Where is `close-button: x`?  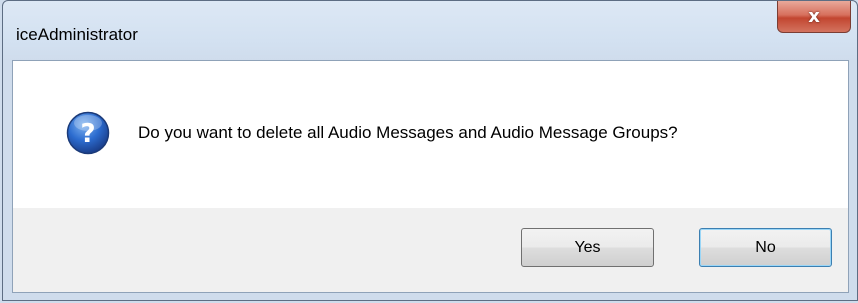 close-button: x is located at coordinates (814, 17).